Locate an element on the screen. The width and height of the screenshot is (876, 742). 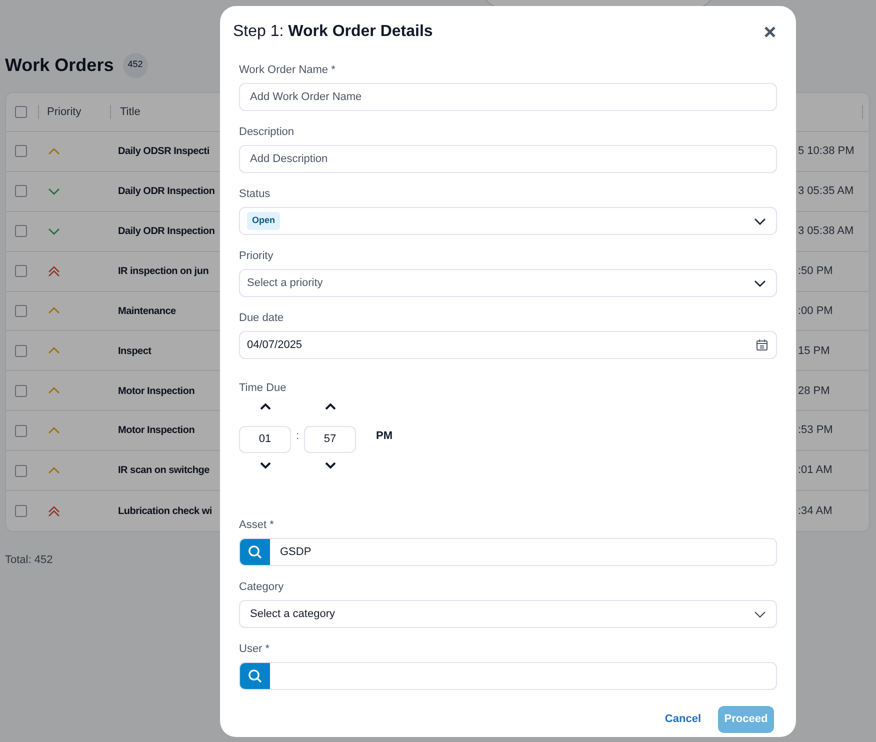
input-field: Add Work Order Name is located at coordinates (508, 97).